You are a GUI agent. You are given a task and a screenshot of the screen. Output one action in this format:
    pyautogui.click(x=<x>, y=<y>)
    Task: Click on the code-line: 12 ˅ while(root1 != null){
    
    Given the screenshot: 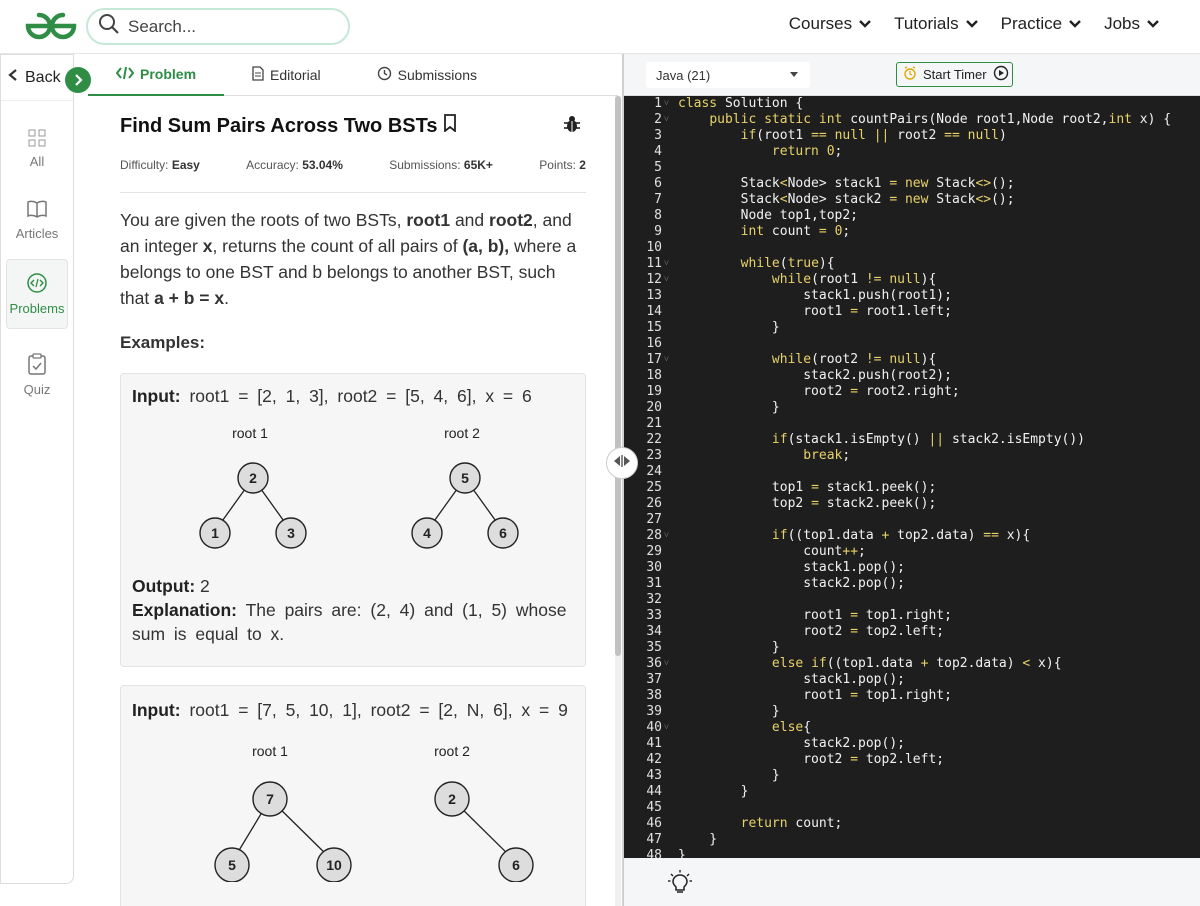 What is the action you would take?
    pyautogui.click(x=912, y=280)
    